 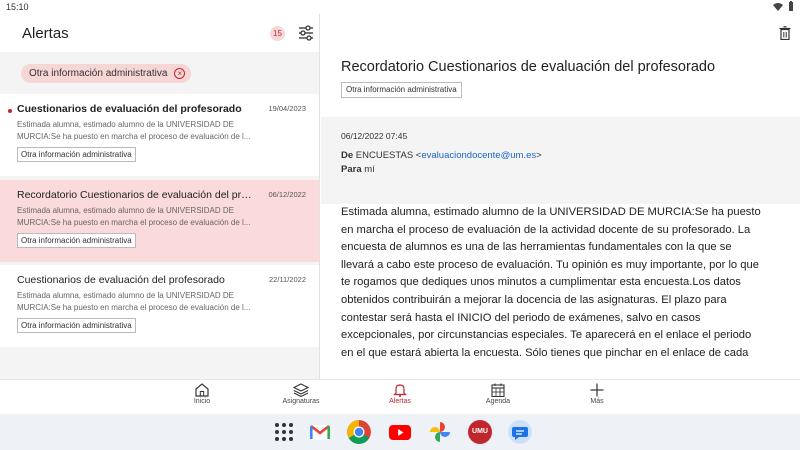 I want to click on sender-email-link: evaluaciondocente@um.es, so click(x=478, y=155).